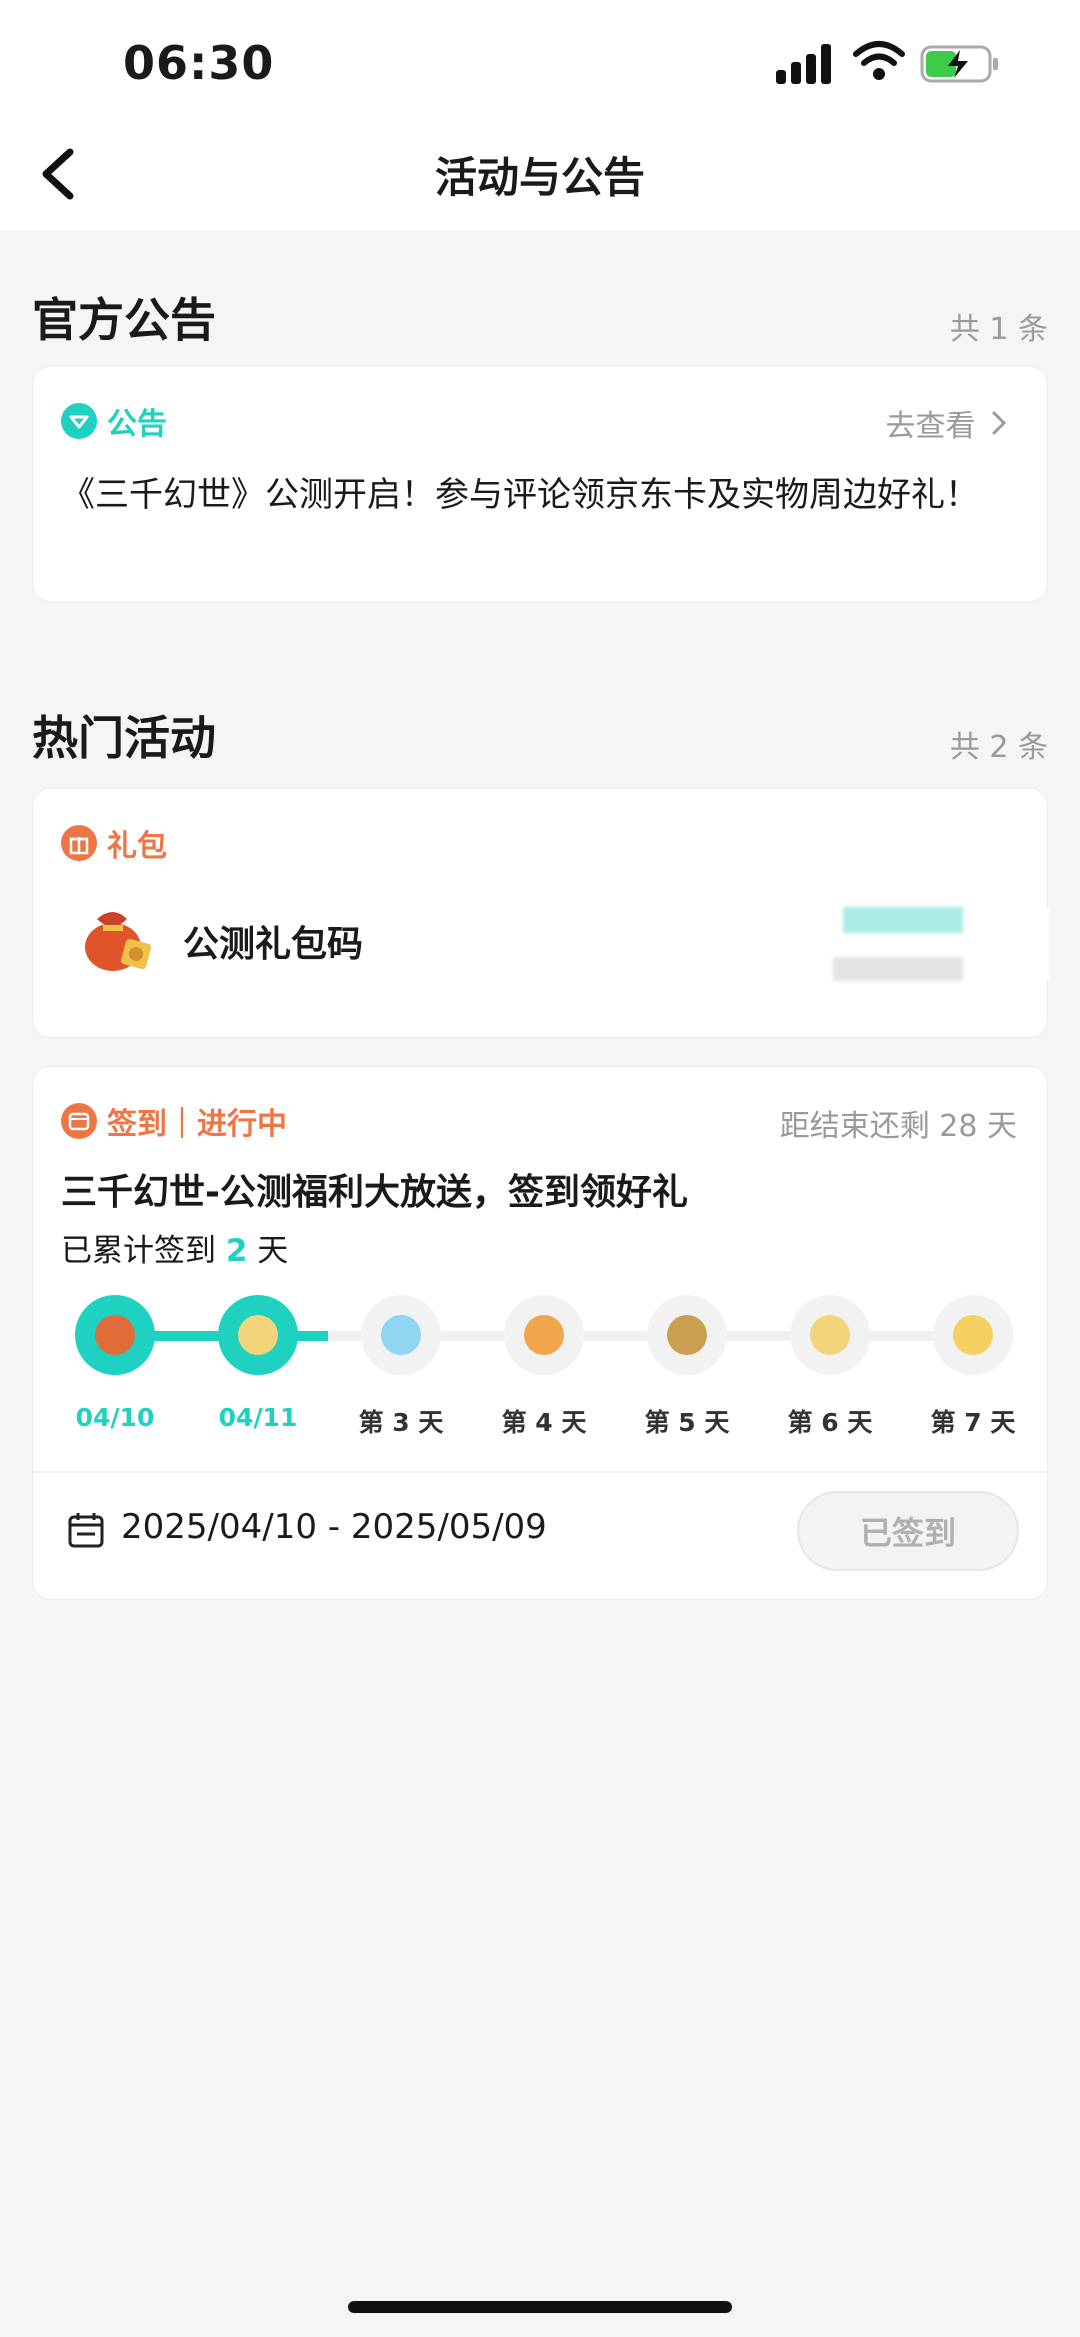 The width and height of the screenshot is (1080, 2337). Describe the element at coordinates (973, 1422) in the screenshot. I see `checkin-day-label: 第 7 天` at that location.